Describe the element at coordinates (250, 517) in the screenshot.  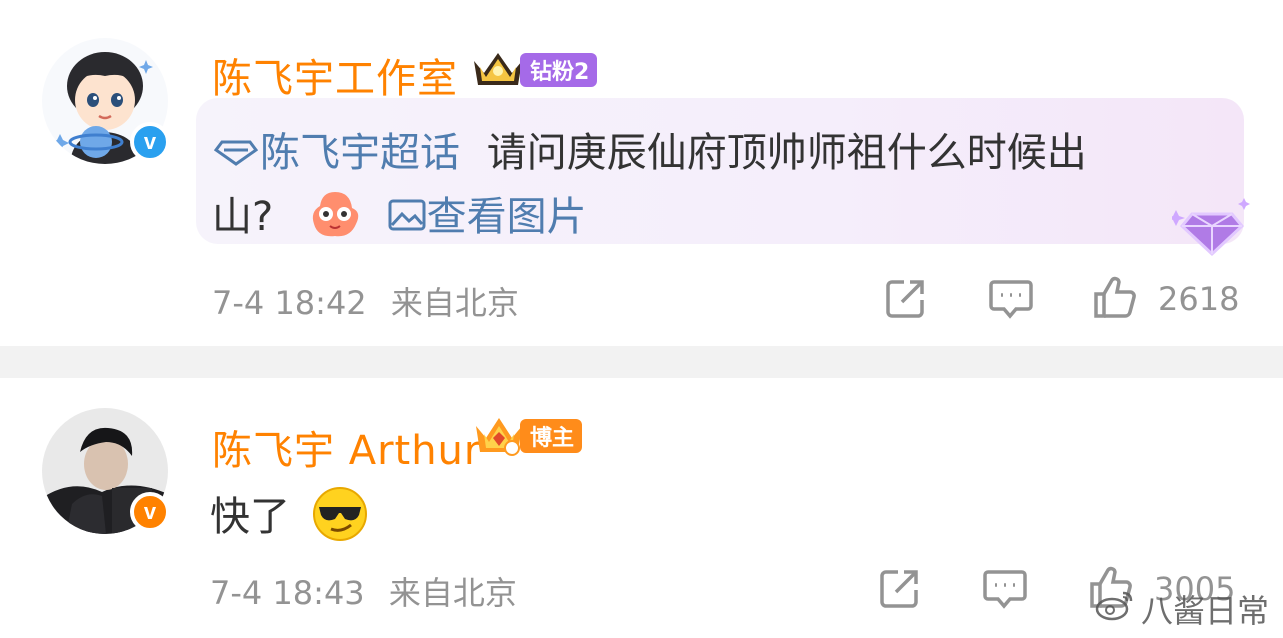
I see `comment-text: 快了` at that location.